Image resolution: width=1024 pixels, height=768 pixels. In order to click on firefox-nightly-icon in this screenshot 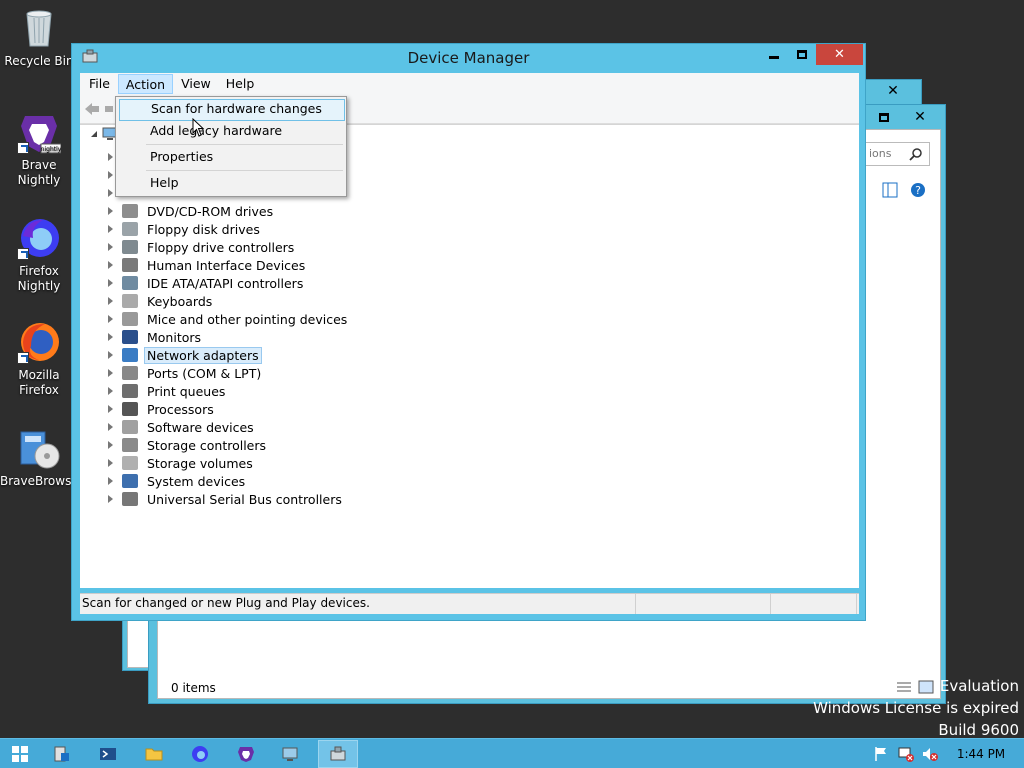, I will do `click(200, 754)`.